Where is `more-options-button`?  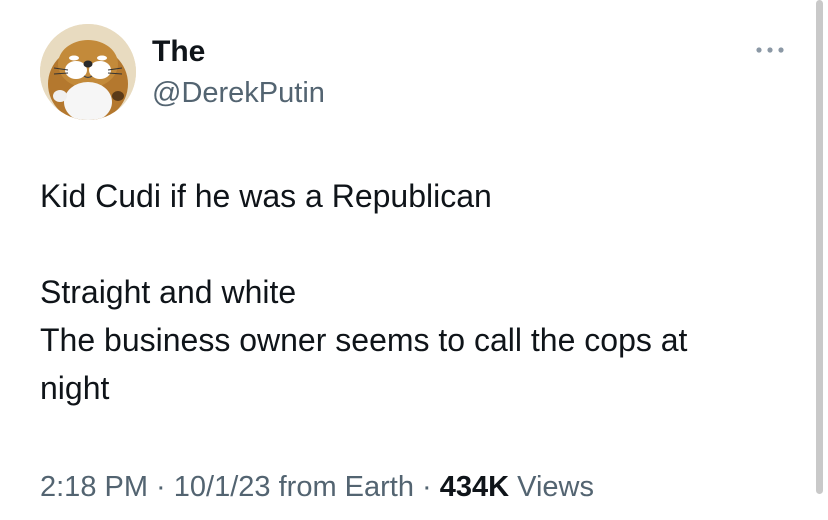 more-options-button is located at coordinates (770, 50).